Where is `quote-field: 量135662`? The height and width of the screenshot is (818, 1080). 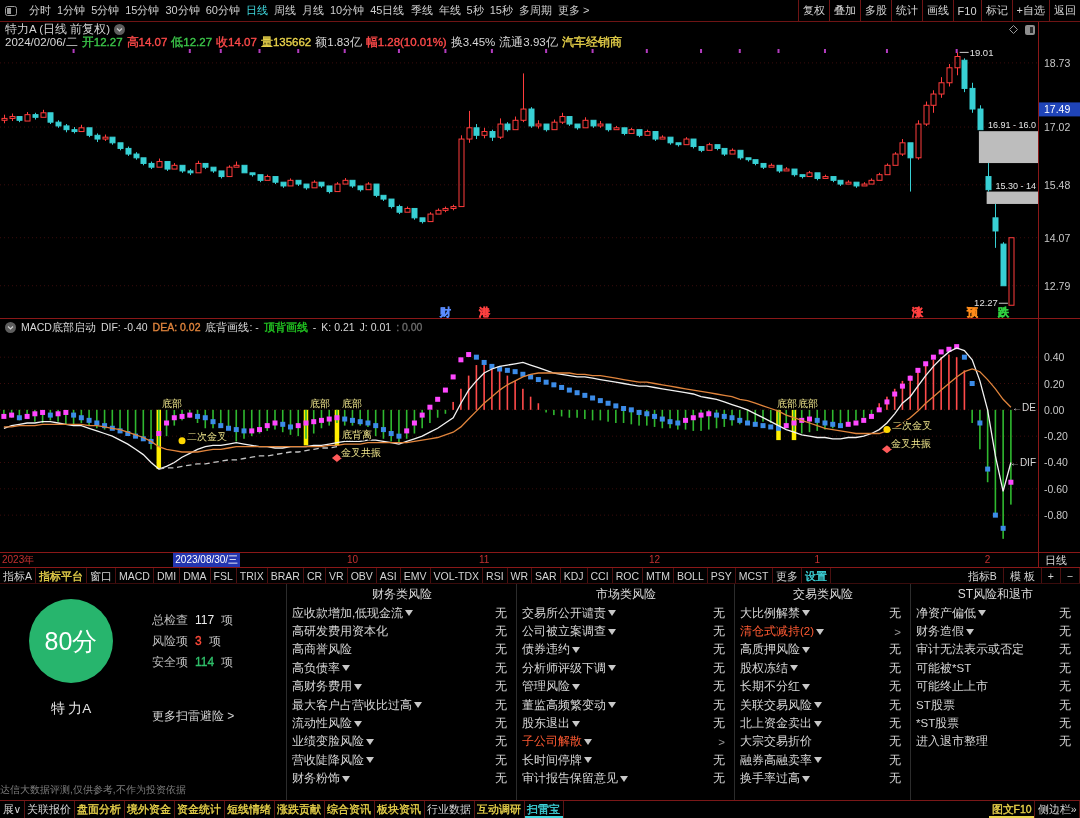
quote-field: 量135662 is located at coordinates (286, 42).